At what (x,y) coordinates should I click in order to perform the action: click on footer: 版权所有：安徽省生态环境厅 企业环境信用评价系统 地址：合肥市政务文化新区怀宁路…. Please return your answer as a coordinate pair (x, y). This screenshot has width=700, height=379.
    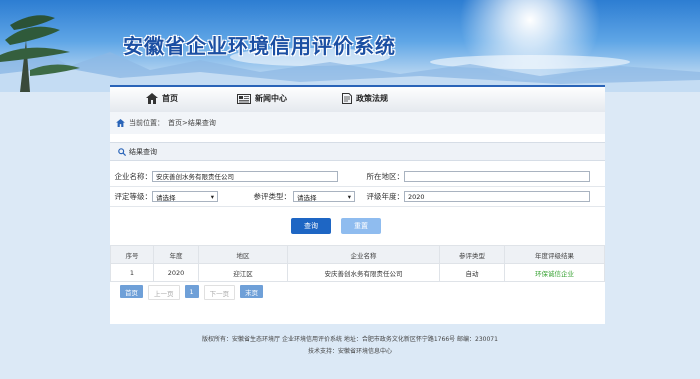
    Looking at the image, I should click on (350, 346).